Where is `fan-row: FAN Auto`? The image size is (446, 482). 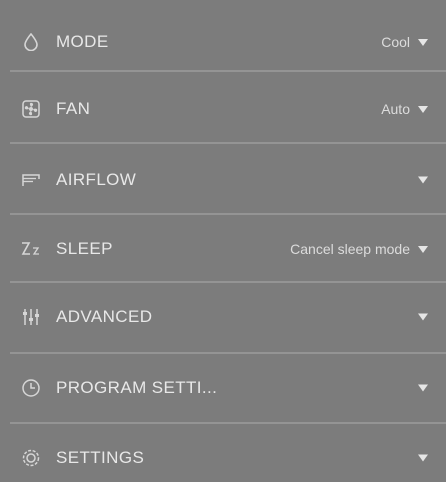
fan-row: FAN Auto is located at coordinates (223, 109).